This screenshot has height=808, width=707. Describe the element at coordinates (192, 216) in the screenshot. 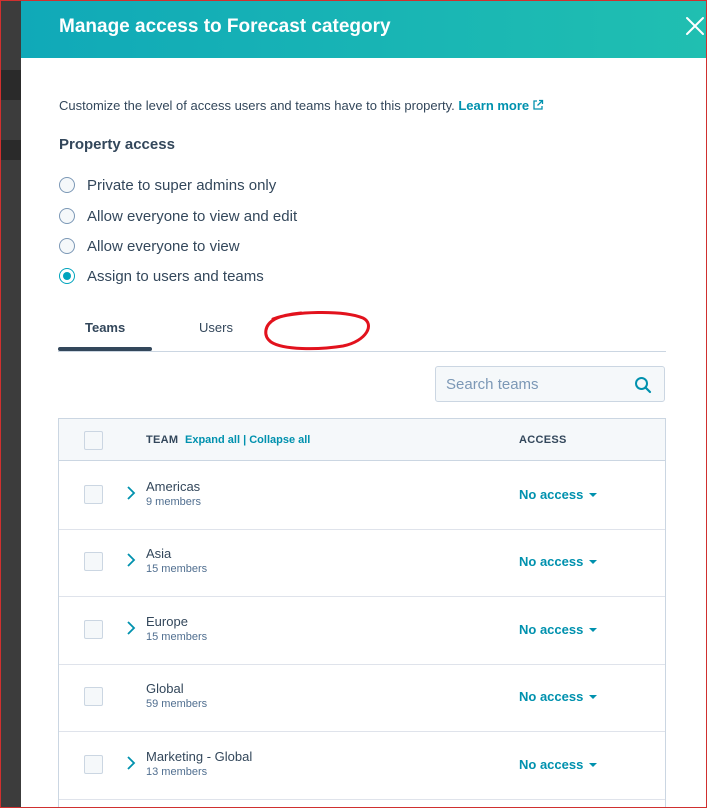

I see `radio-label: Allow everyone to view and edit` at that location.